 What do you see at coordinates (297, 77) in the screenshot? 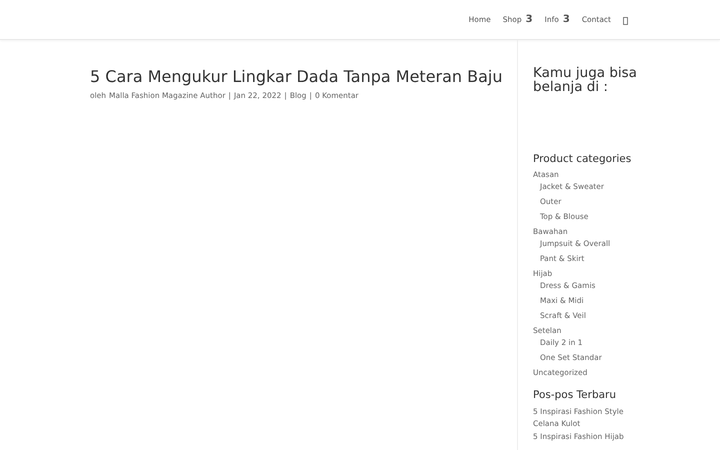
I see `post-title: 5 Cara Mengukur Lingkar Dada Tanpa Meteran Baju` at bounding box center [297, 77].